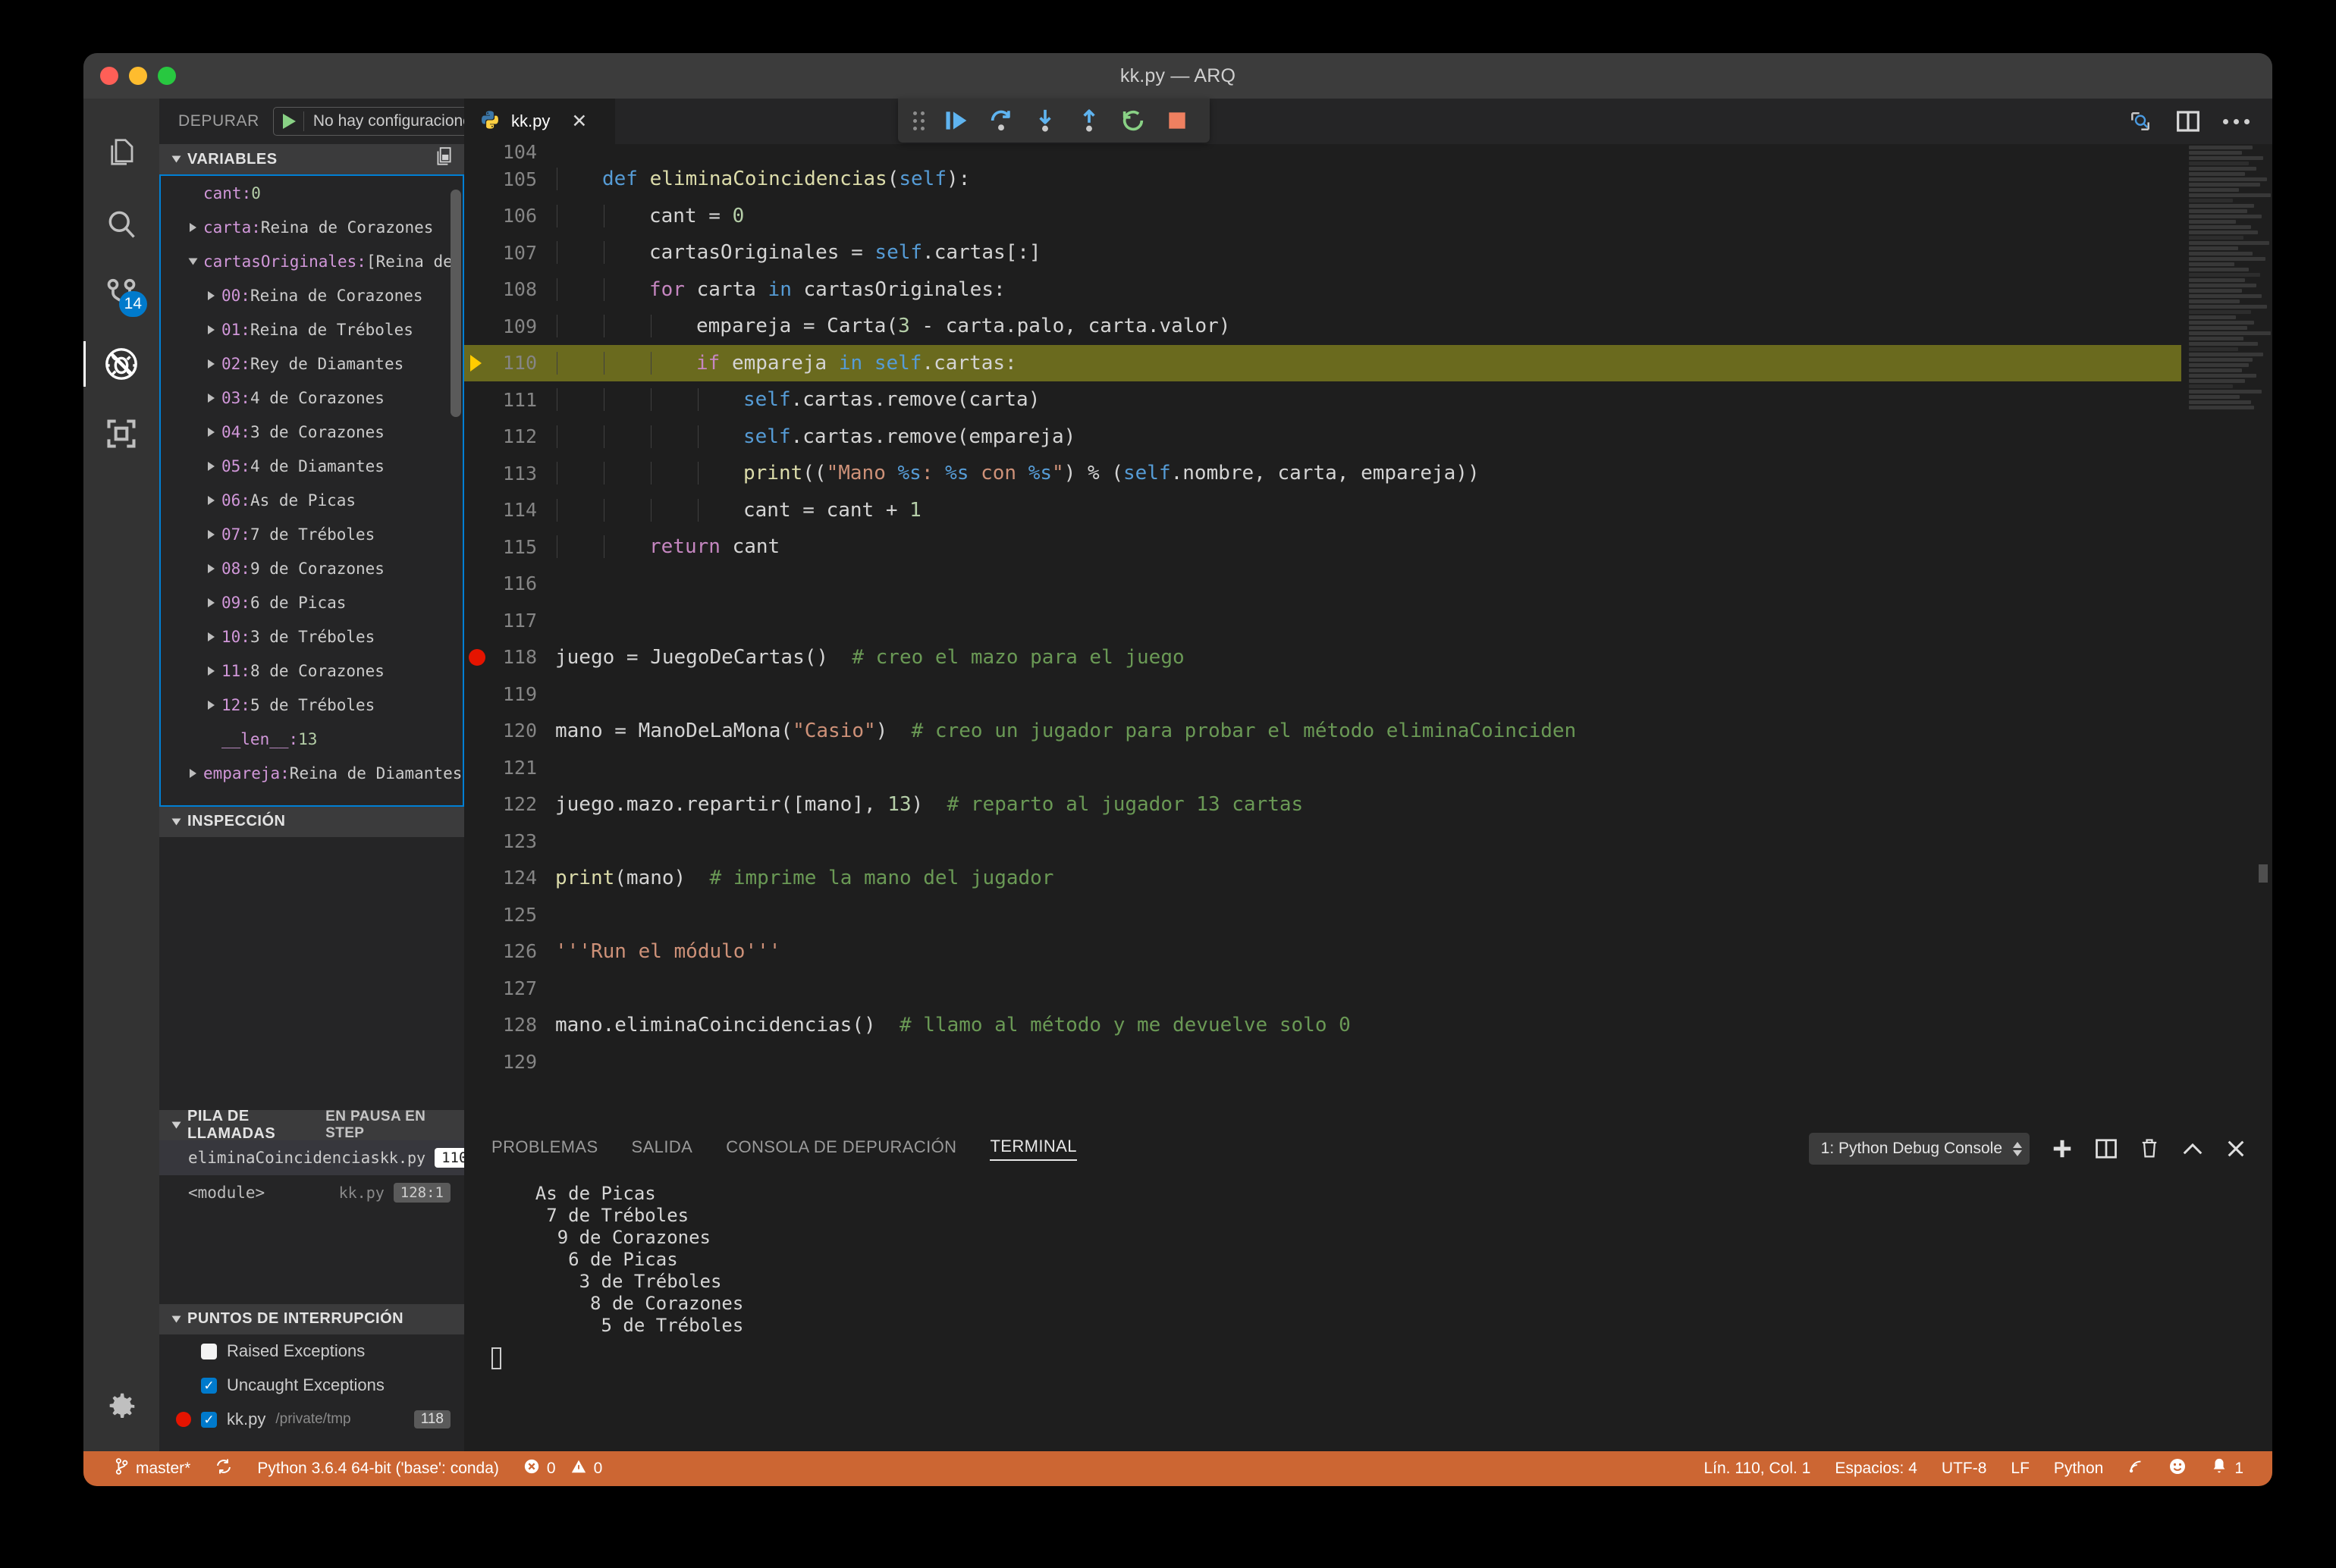 This screenshot has width=2336, height=1568. I want to click on status-problems: 0 0, so click(563, 1469).